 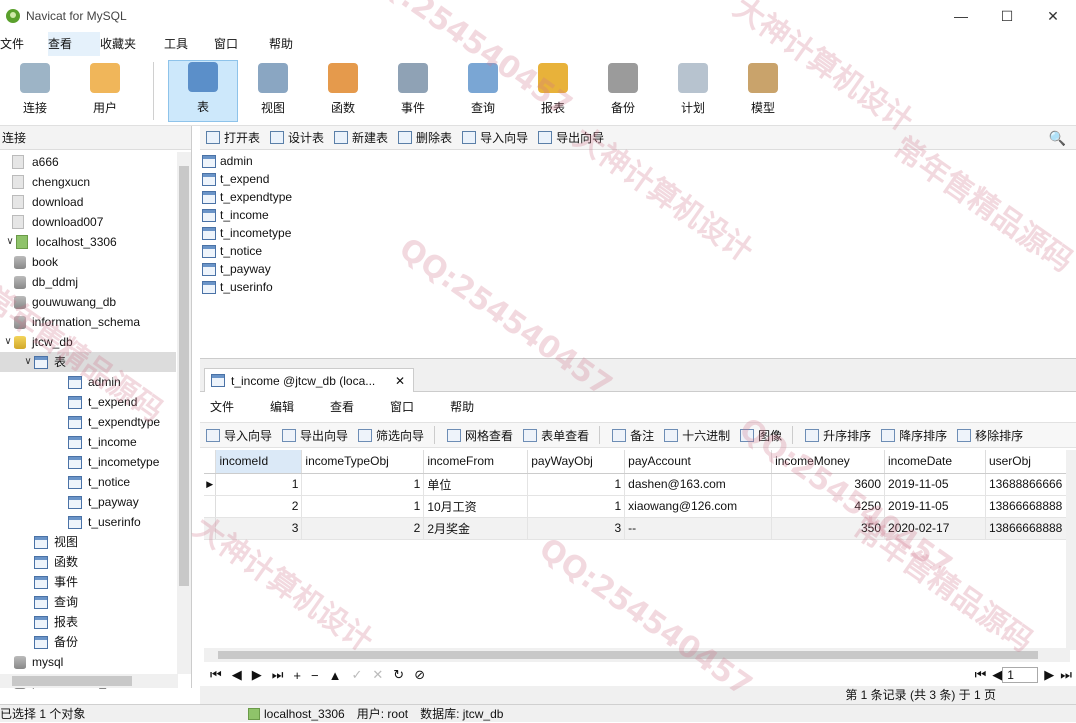 I want to click on toolbar-user-button: 用户, so click(x=105, y=91).